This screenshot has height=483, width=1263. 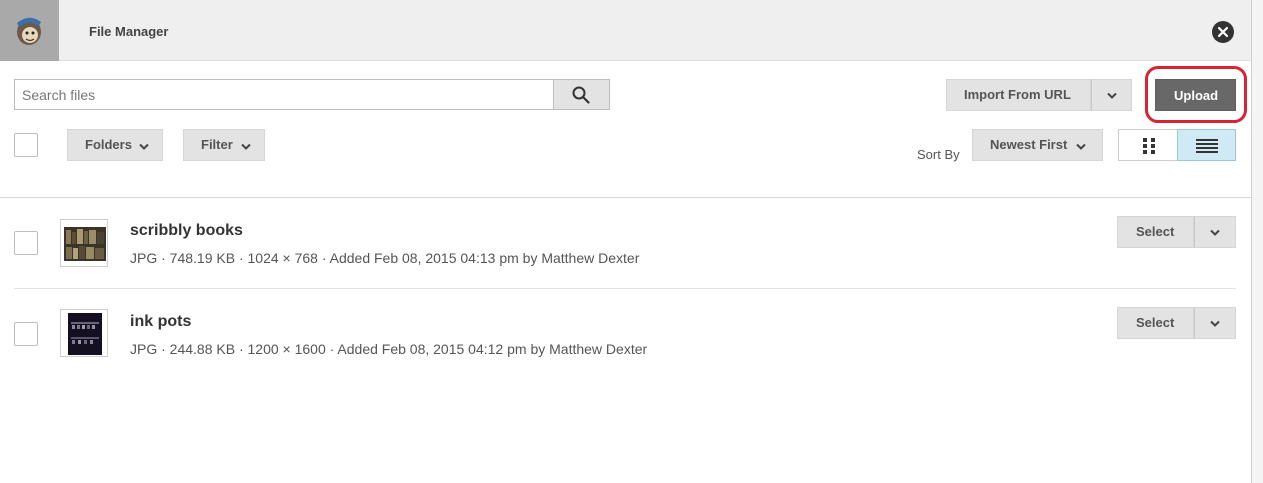 I want to click on upload-label: Upload, so click(x=1196, y=95).